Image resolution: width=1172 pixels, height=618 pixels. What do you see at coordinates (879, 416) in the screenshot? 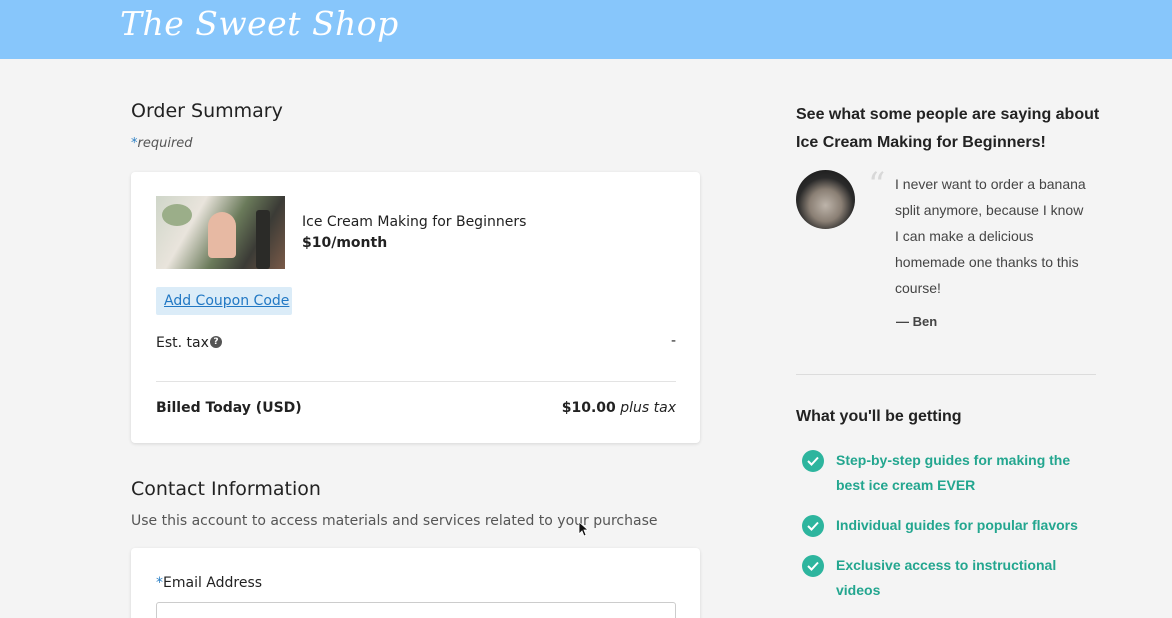
I see `benefits-heading: What you'll be getting` at bounding box center [879, 416].